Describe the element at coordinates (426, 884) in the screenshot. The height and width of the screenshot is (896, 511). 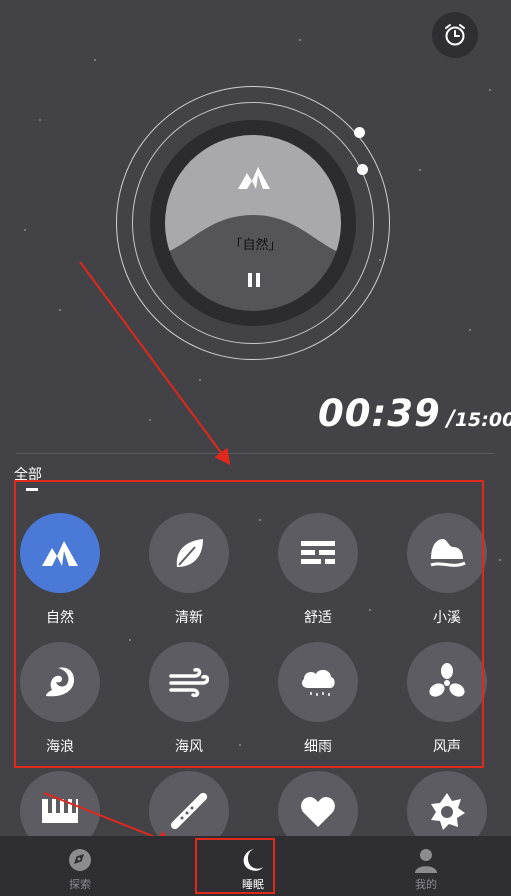
I see `nav-label: 我的` at that location.